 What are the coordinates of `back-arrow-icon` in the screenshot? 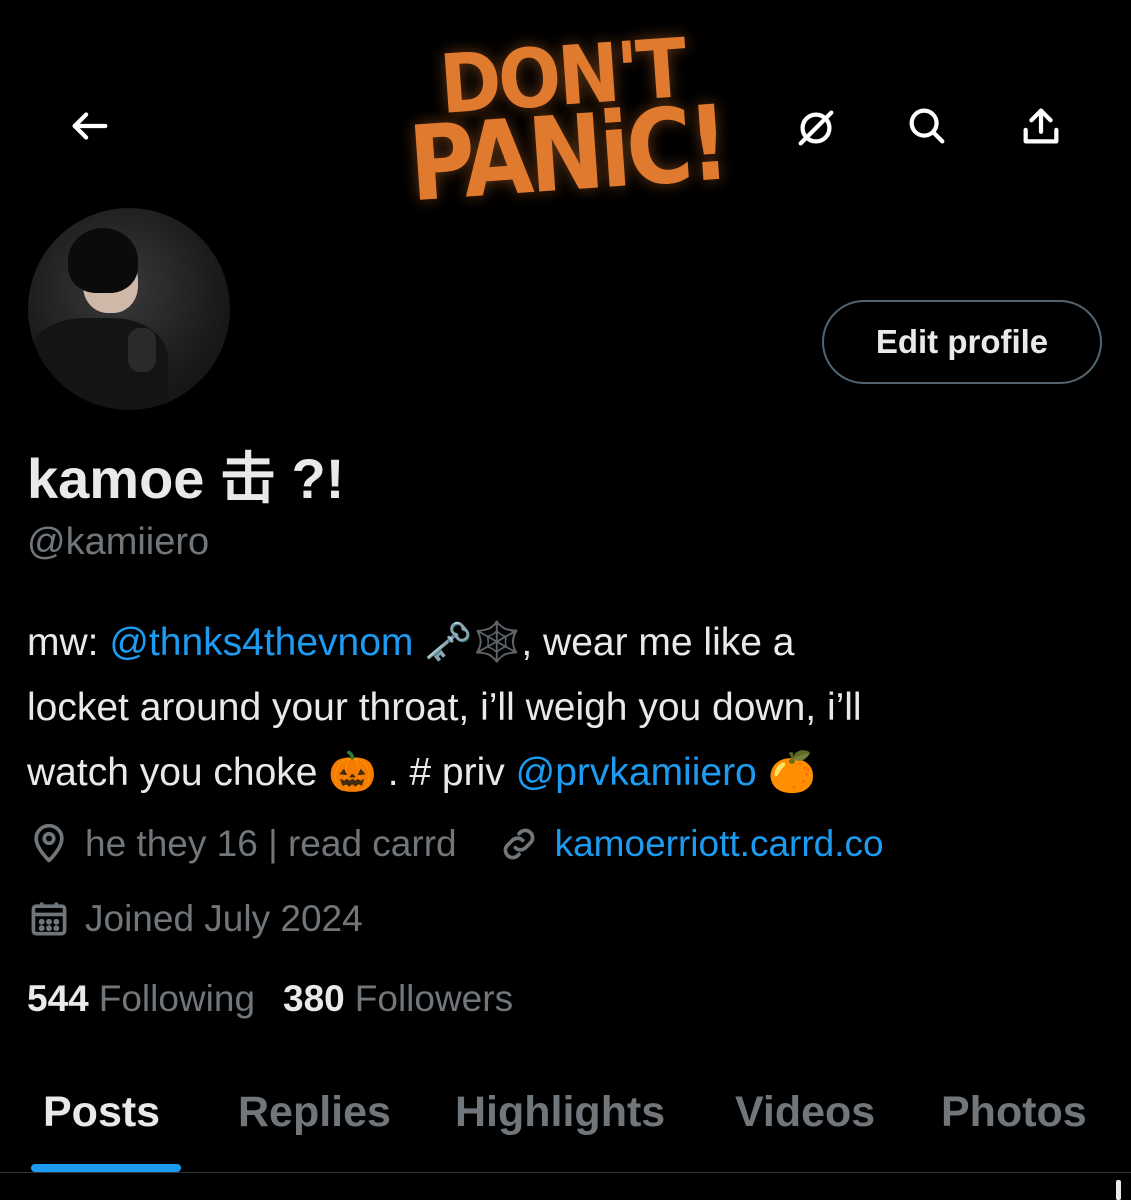 It's located at (90, 126).